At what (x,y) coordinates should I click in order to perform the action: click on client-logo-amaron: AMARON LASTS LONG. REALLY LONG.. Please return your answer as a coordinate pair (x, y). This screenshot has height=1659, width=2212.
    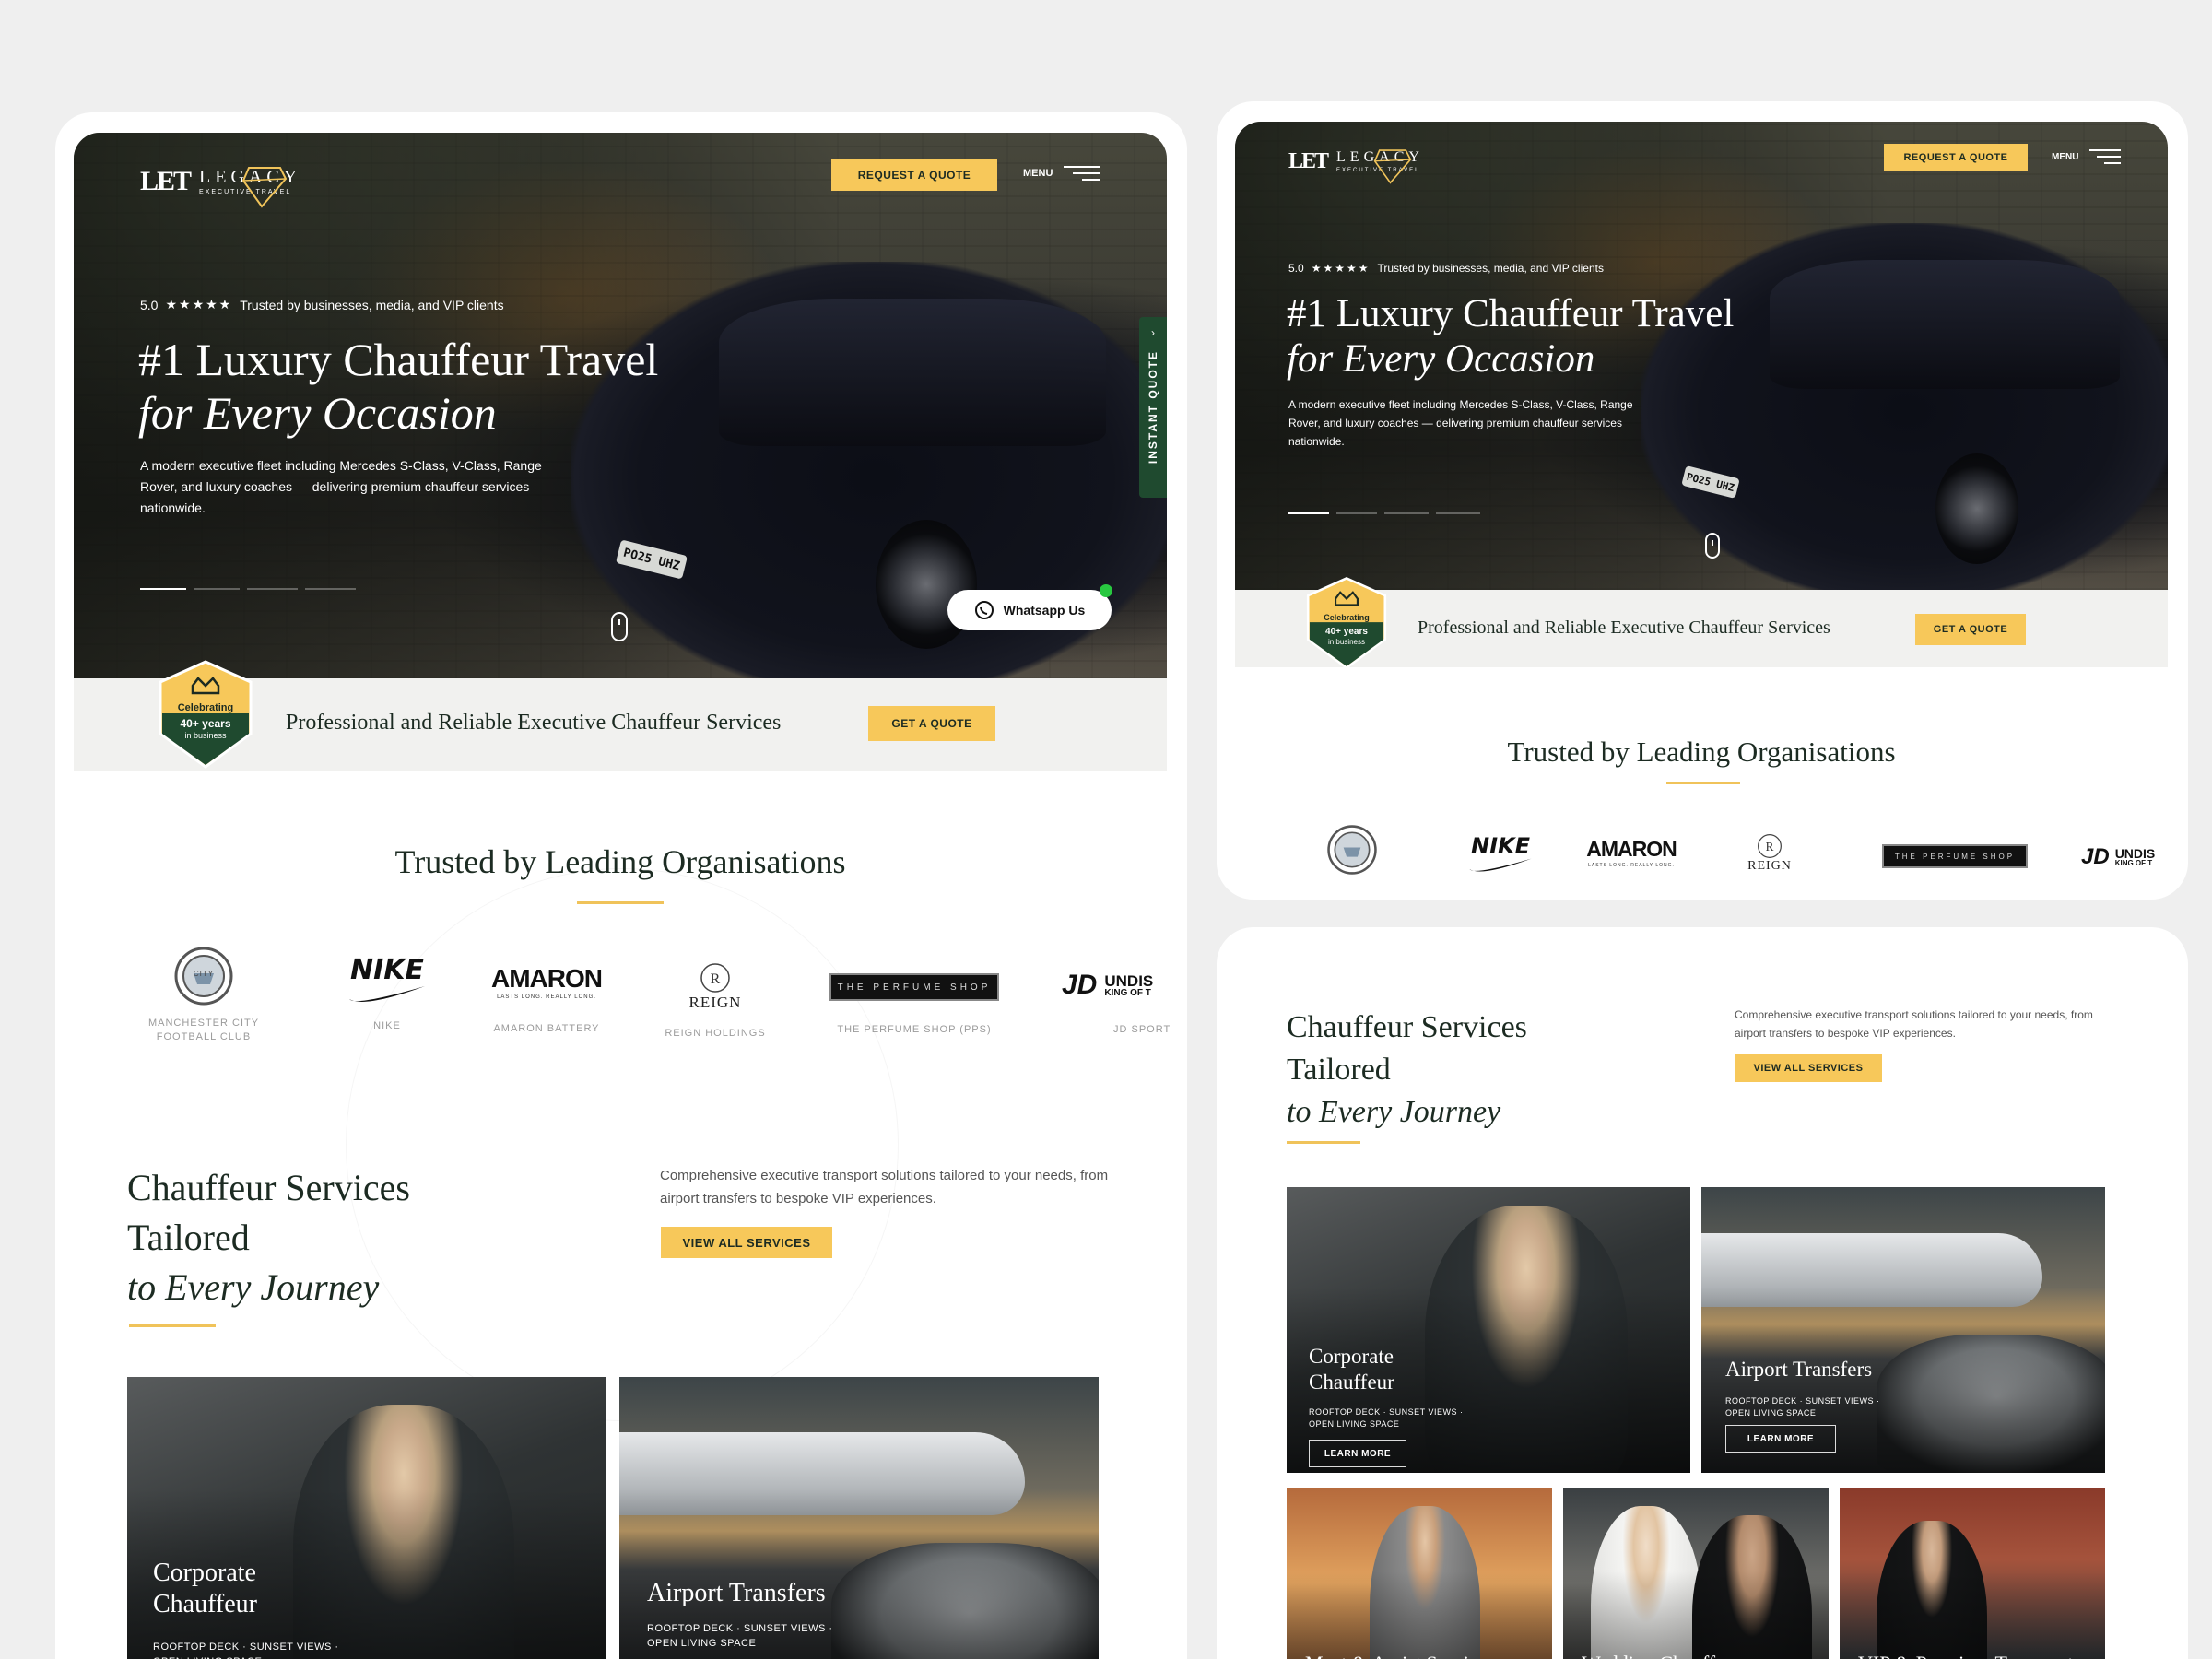
    Looking at the image, I should click on (1631, 853).